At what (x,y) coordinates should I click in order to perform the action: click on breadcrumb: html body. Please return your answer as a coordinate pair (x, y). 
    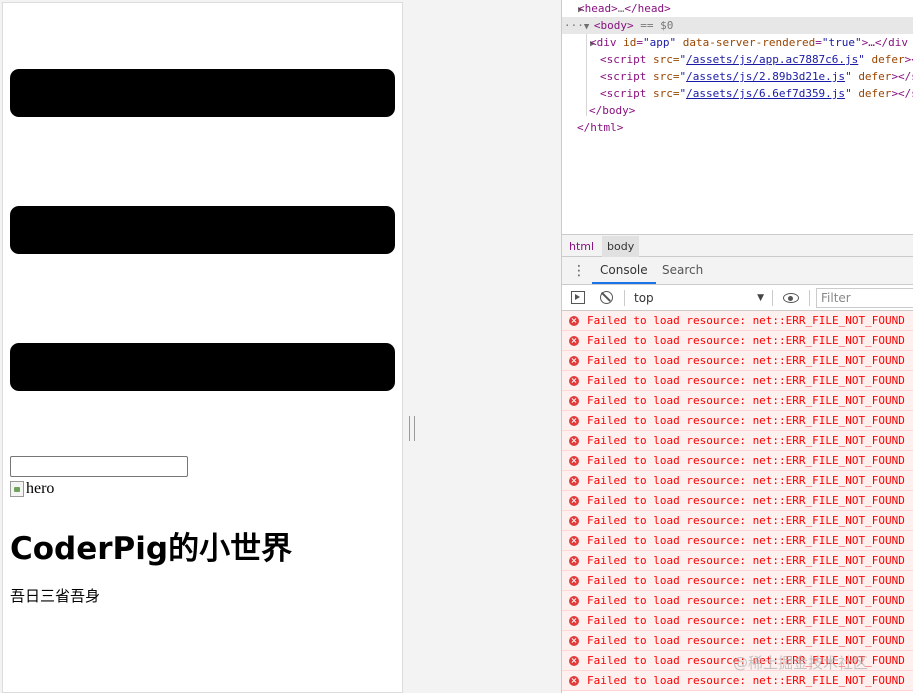
    Looking at the image, I should click on (737, 245).